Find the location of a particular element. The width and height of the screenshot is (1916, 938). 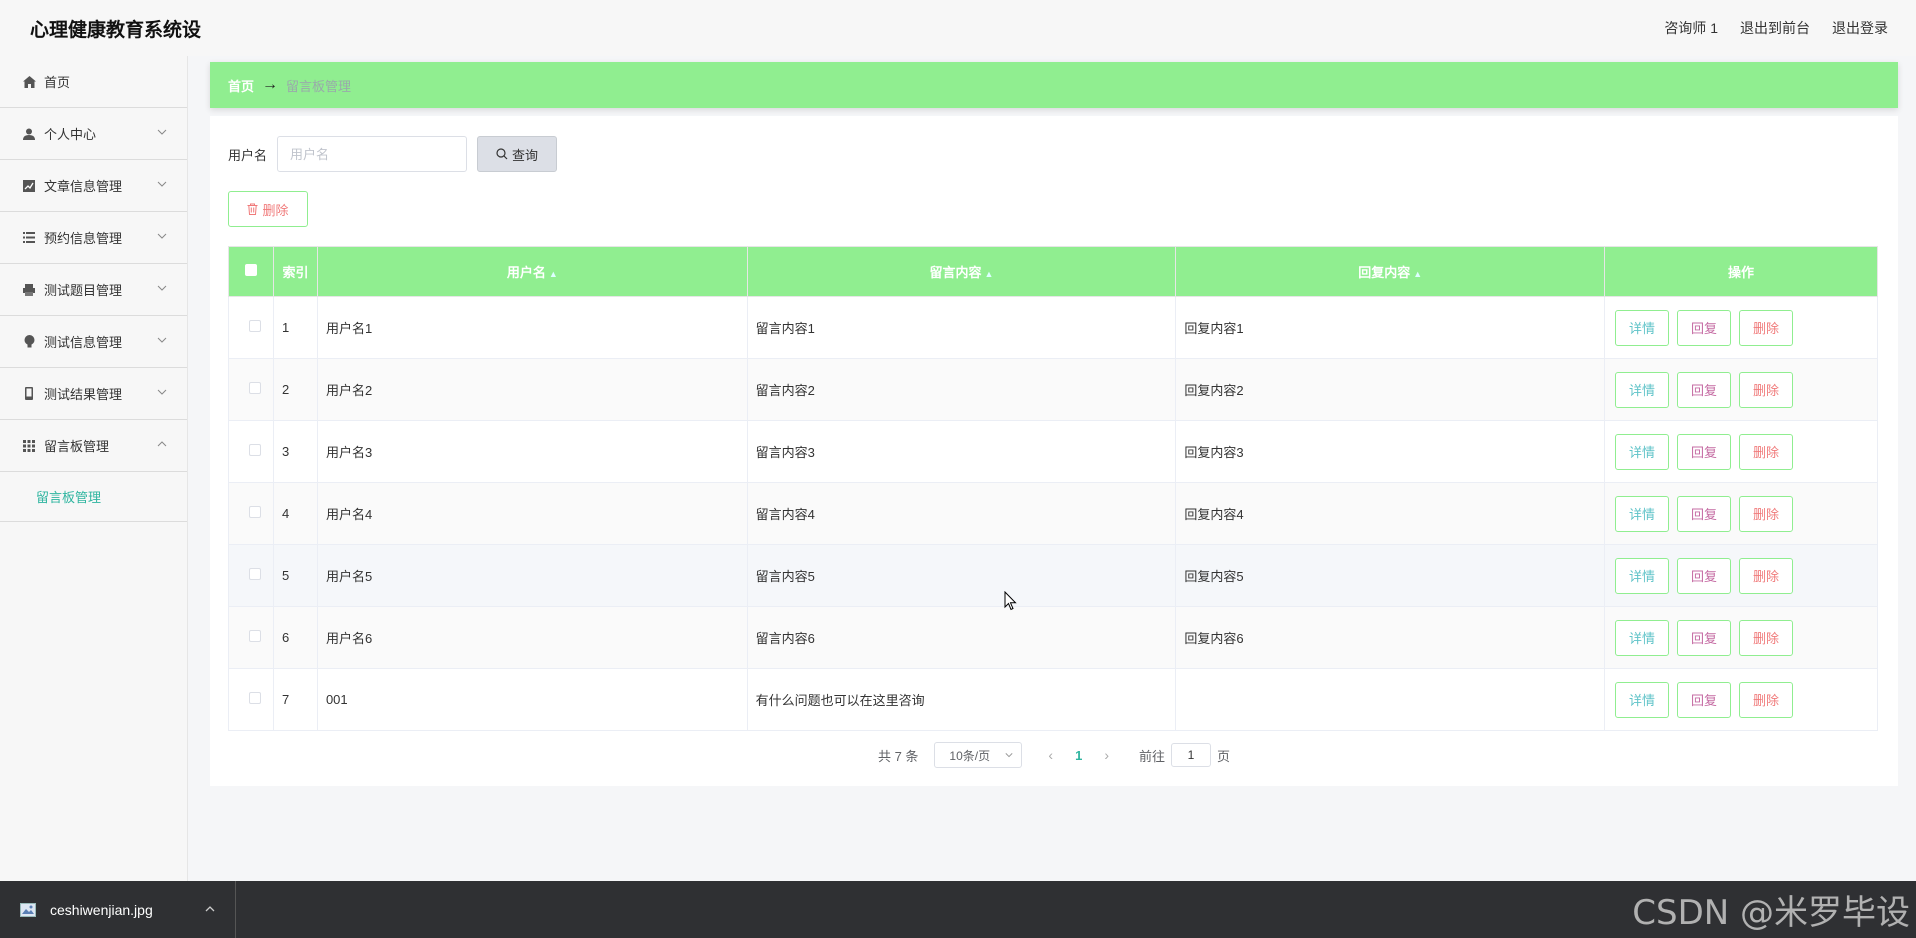

next-page-button: › is located at coordinates (1106, 755).